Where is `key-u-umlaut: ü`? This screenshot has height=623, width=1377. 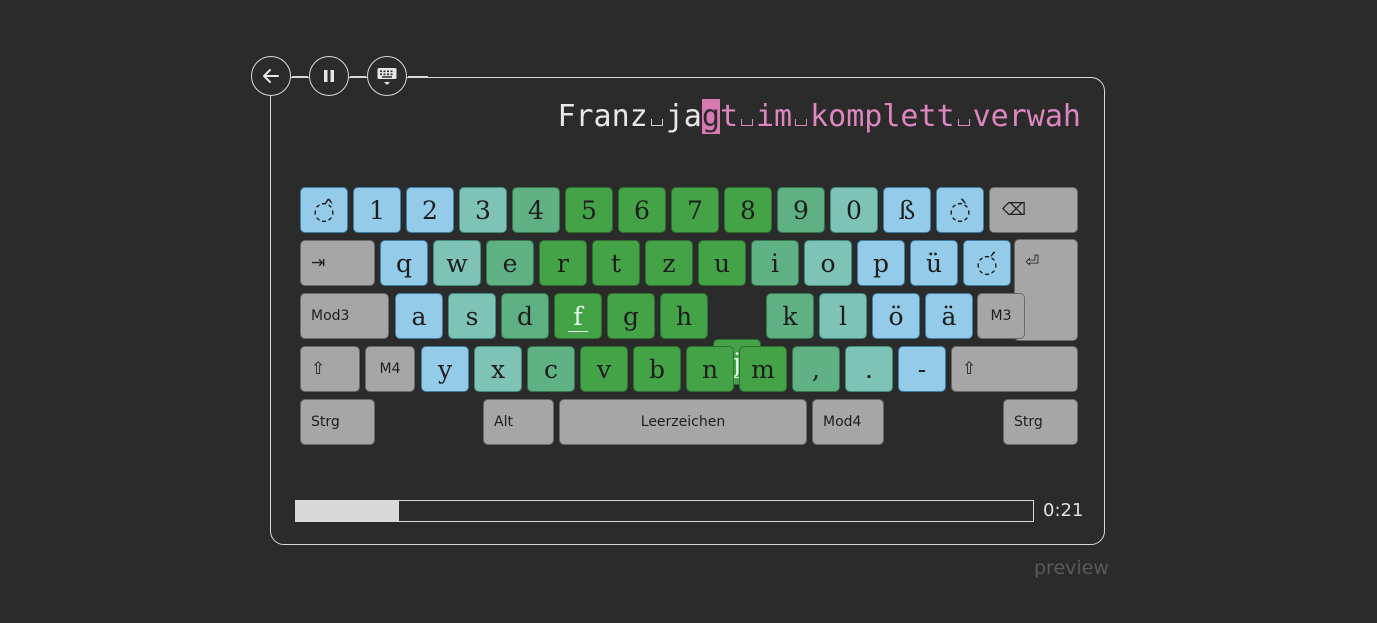
key-u-umlaut: ü is located at coordinates (934, 263).